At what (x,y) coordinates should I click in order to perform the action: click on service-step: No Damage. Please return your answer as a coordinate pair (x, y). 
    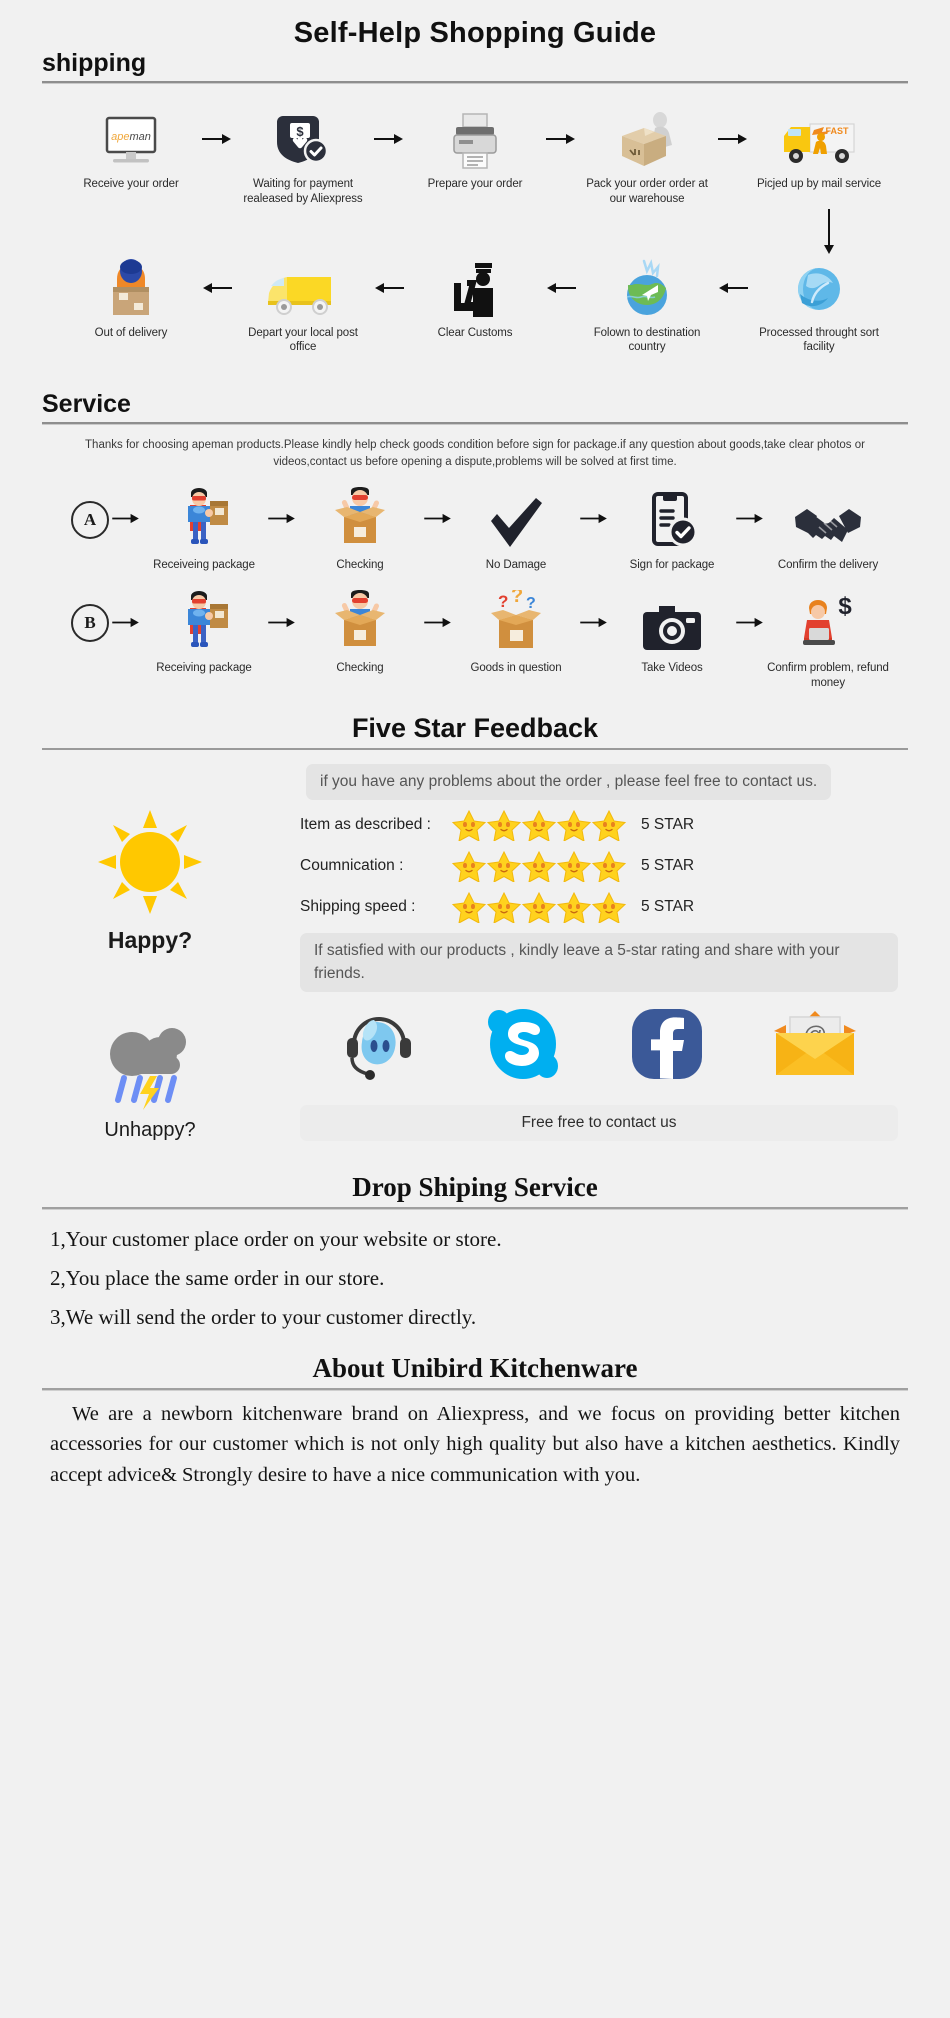
    Looking at the image, I should click on (516, 530).